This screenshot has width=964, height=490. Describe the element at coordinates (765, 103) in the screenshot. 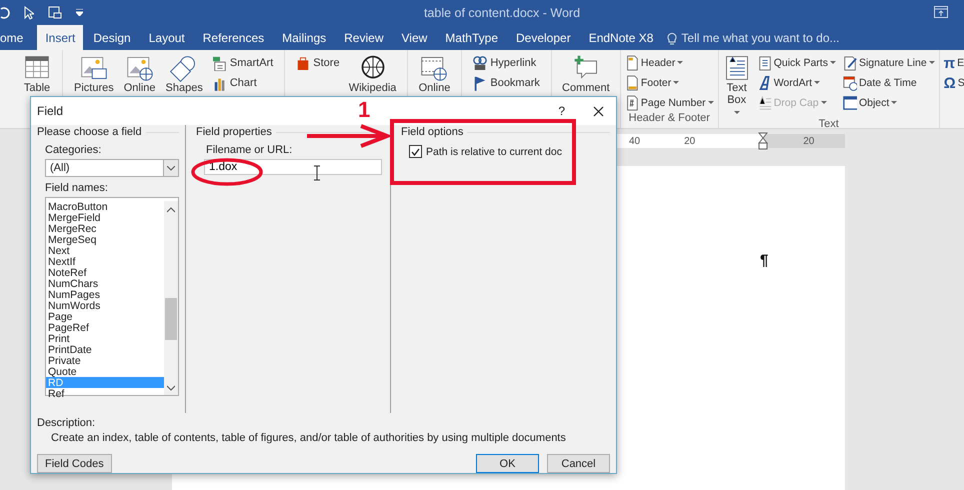

I see `drop-cap-icon` at that location.